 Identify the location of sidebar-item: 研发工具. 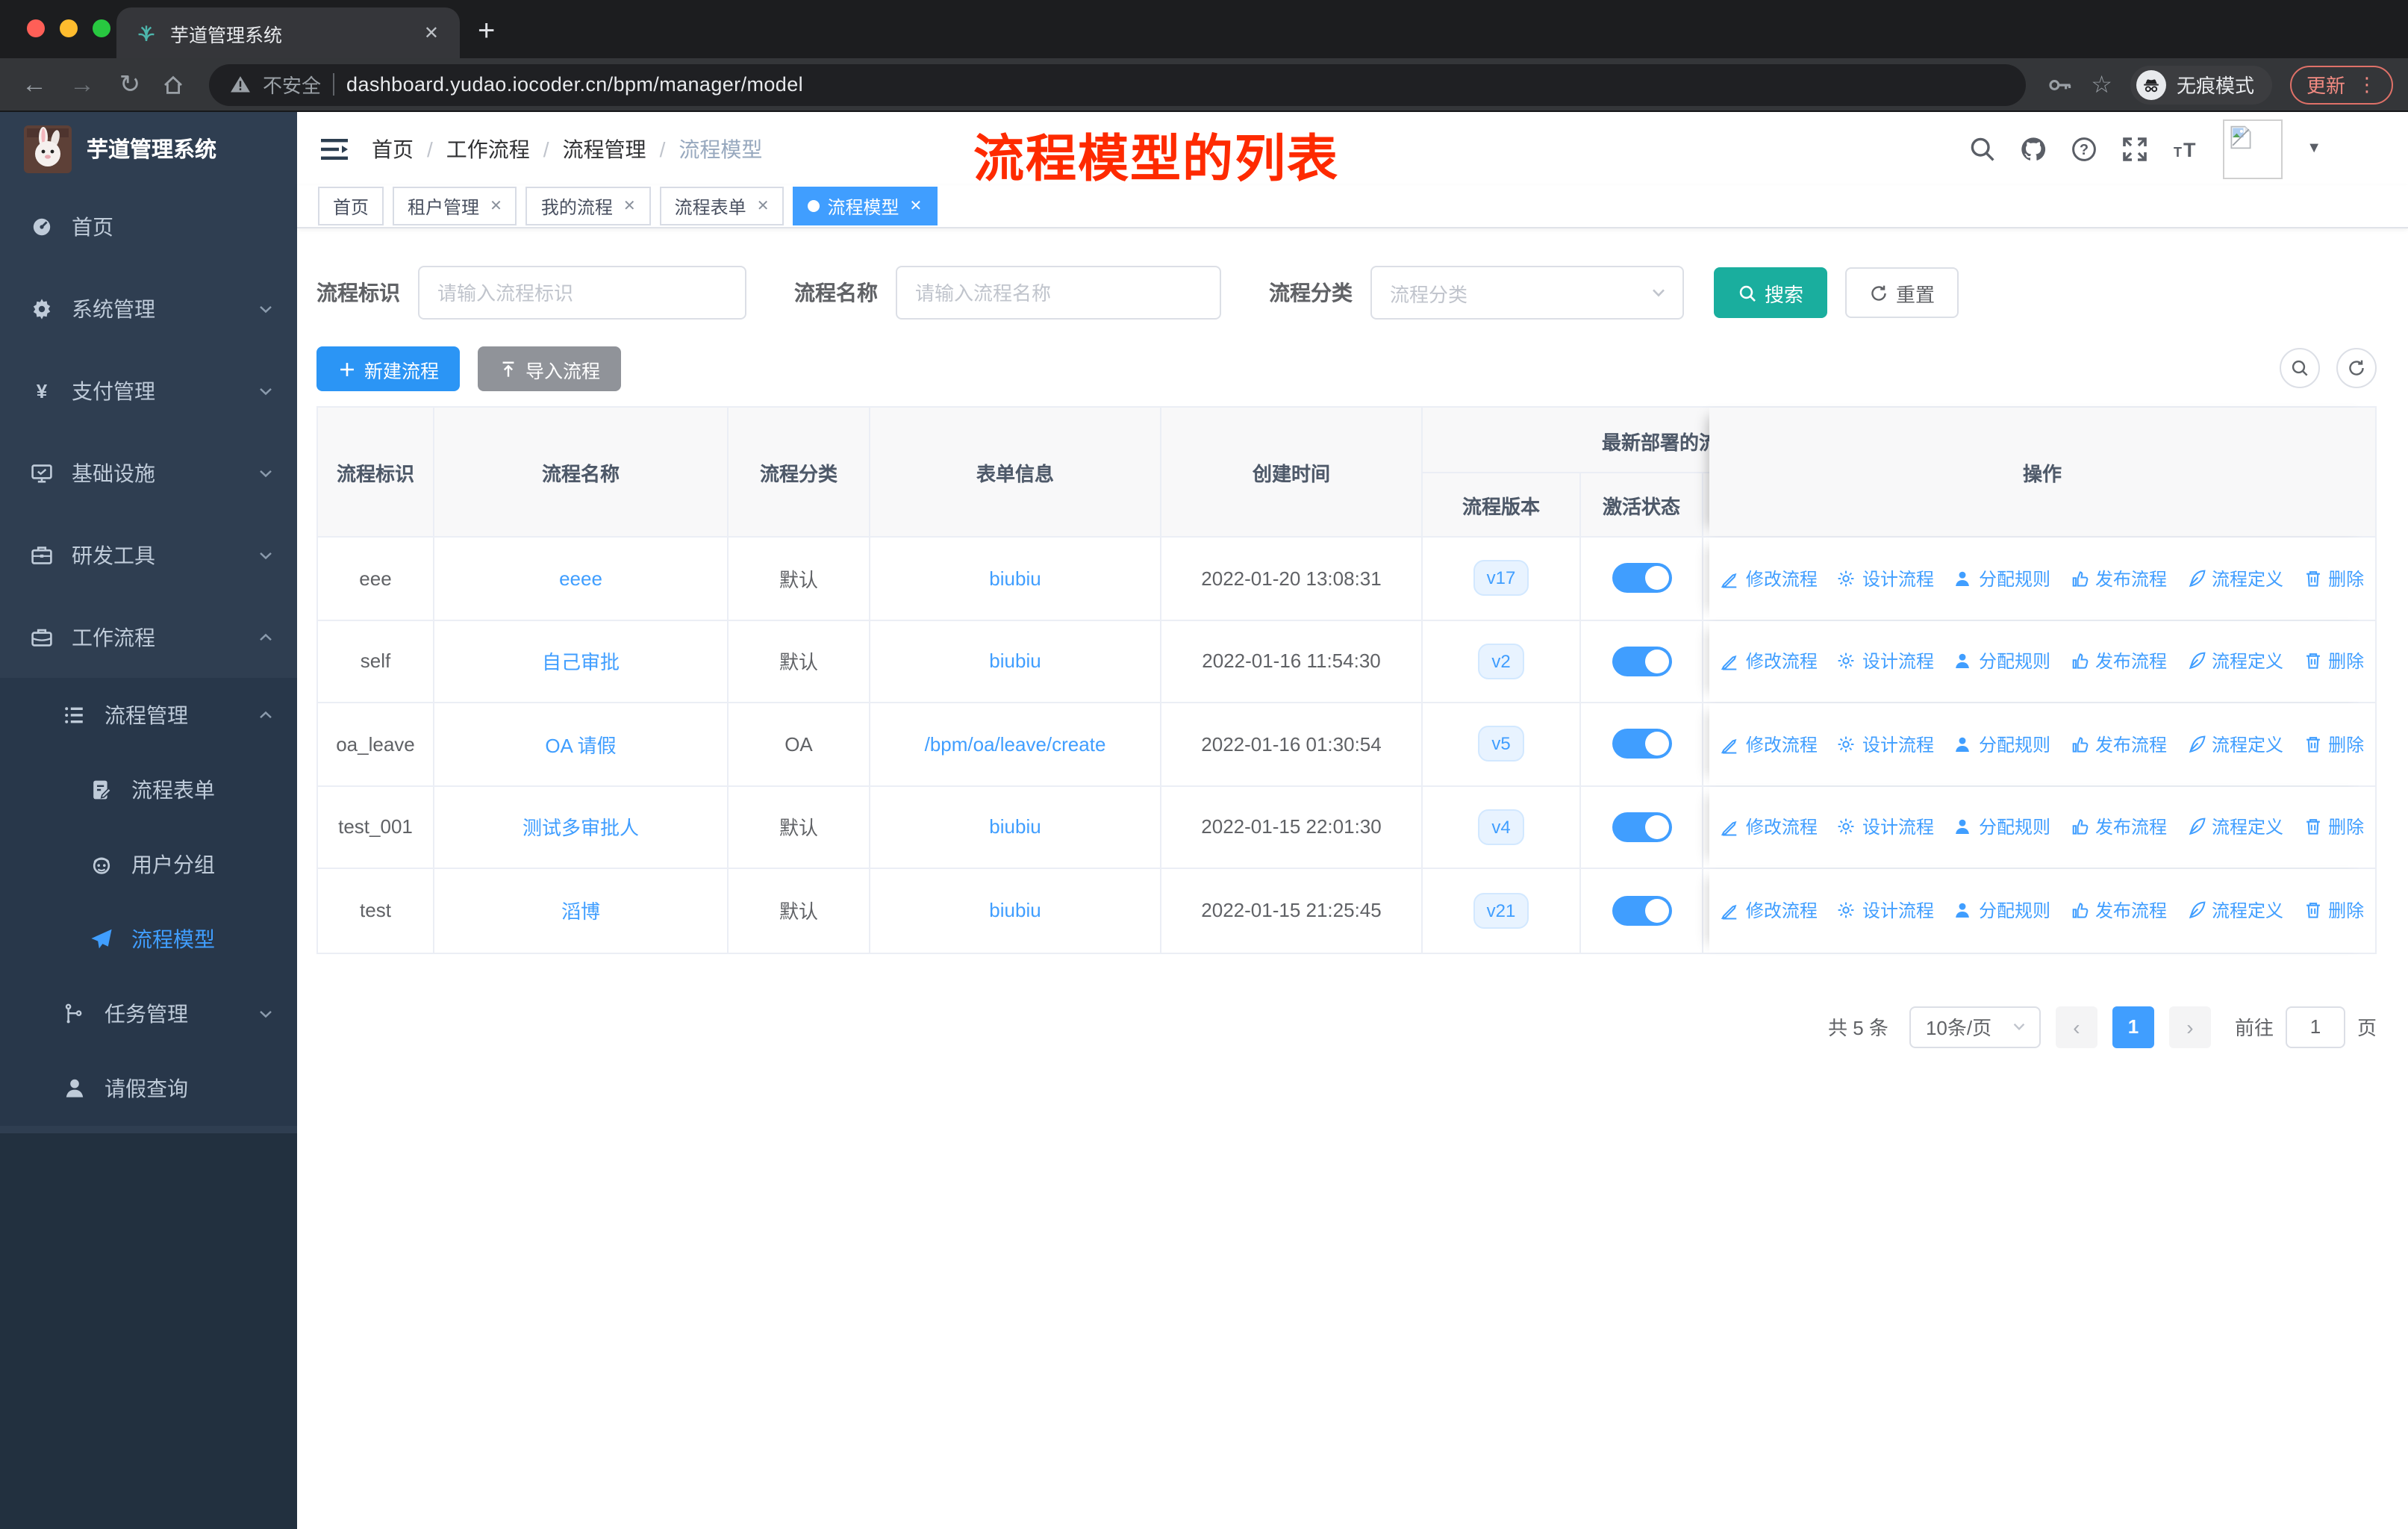
(148, 555).